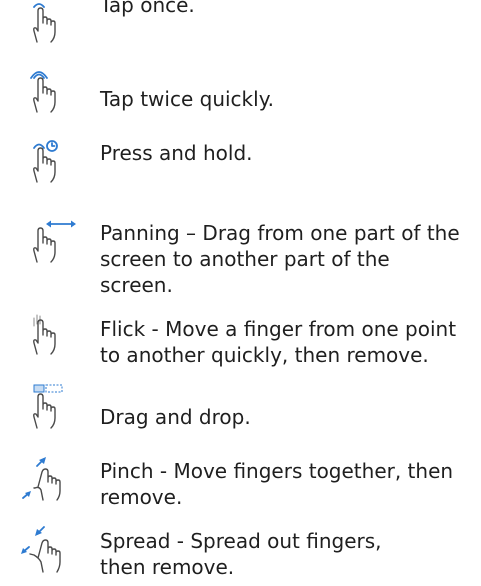  I want to click on pinch-hand-icon, so click(52, 478).